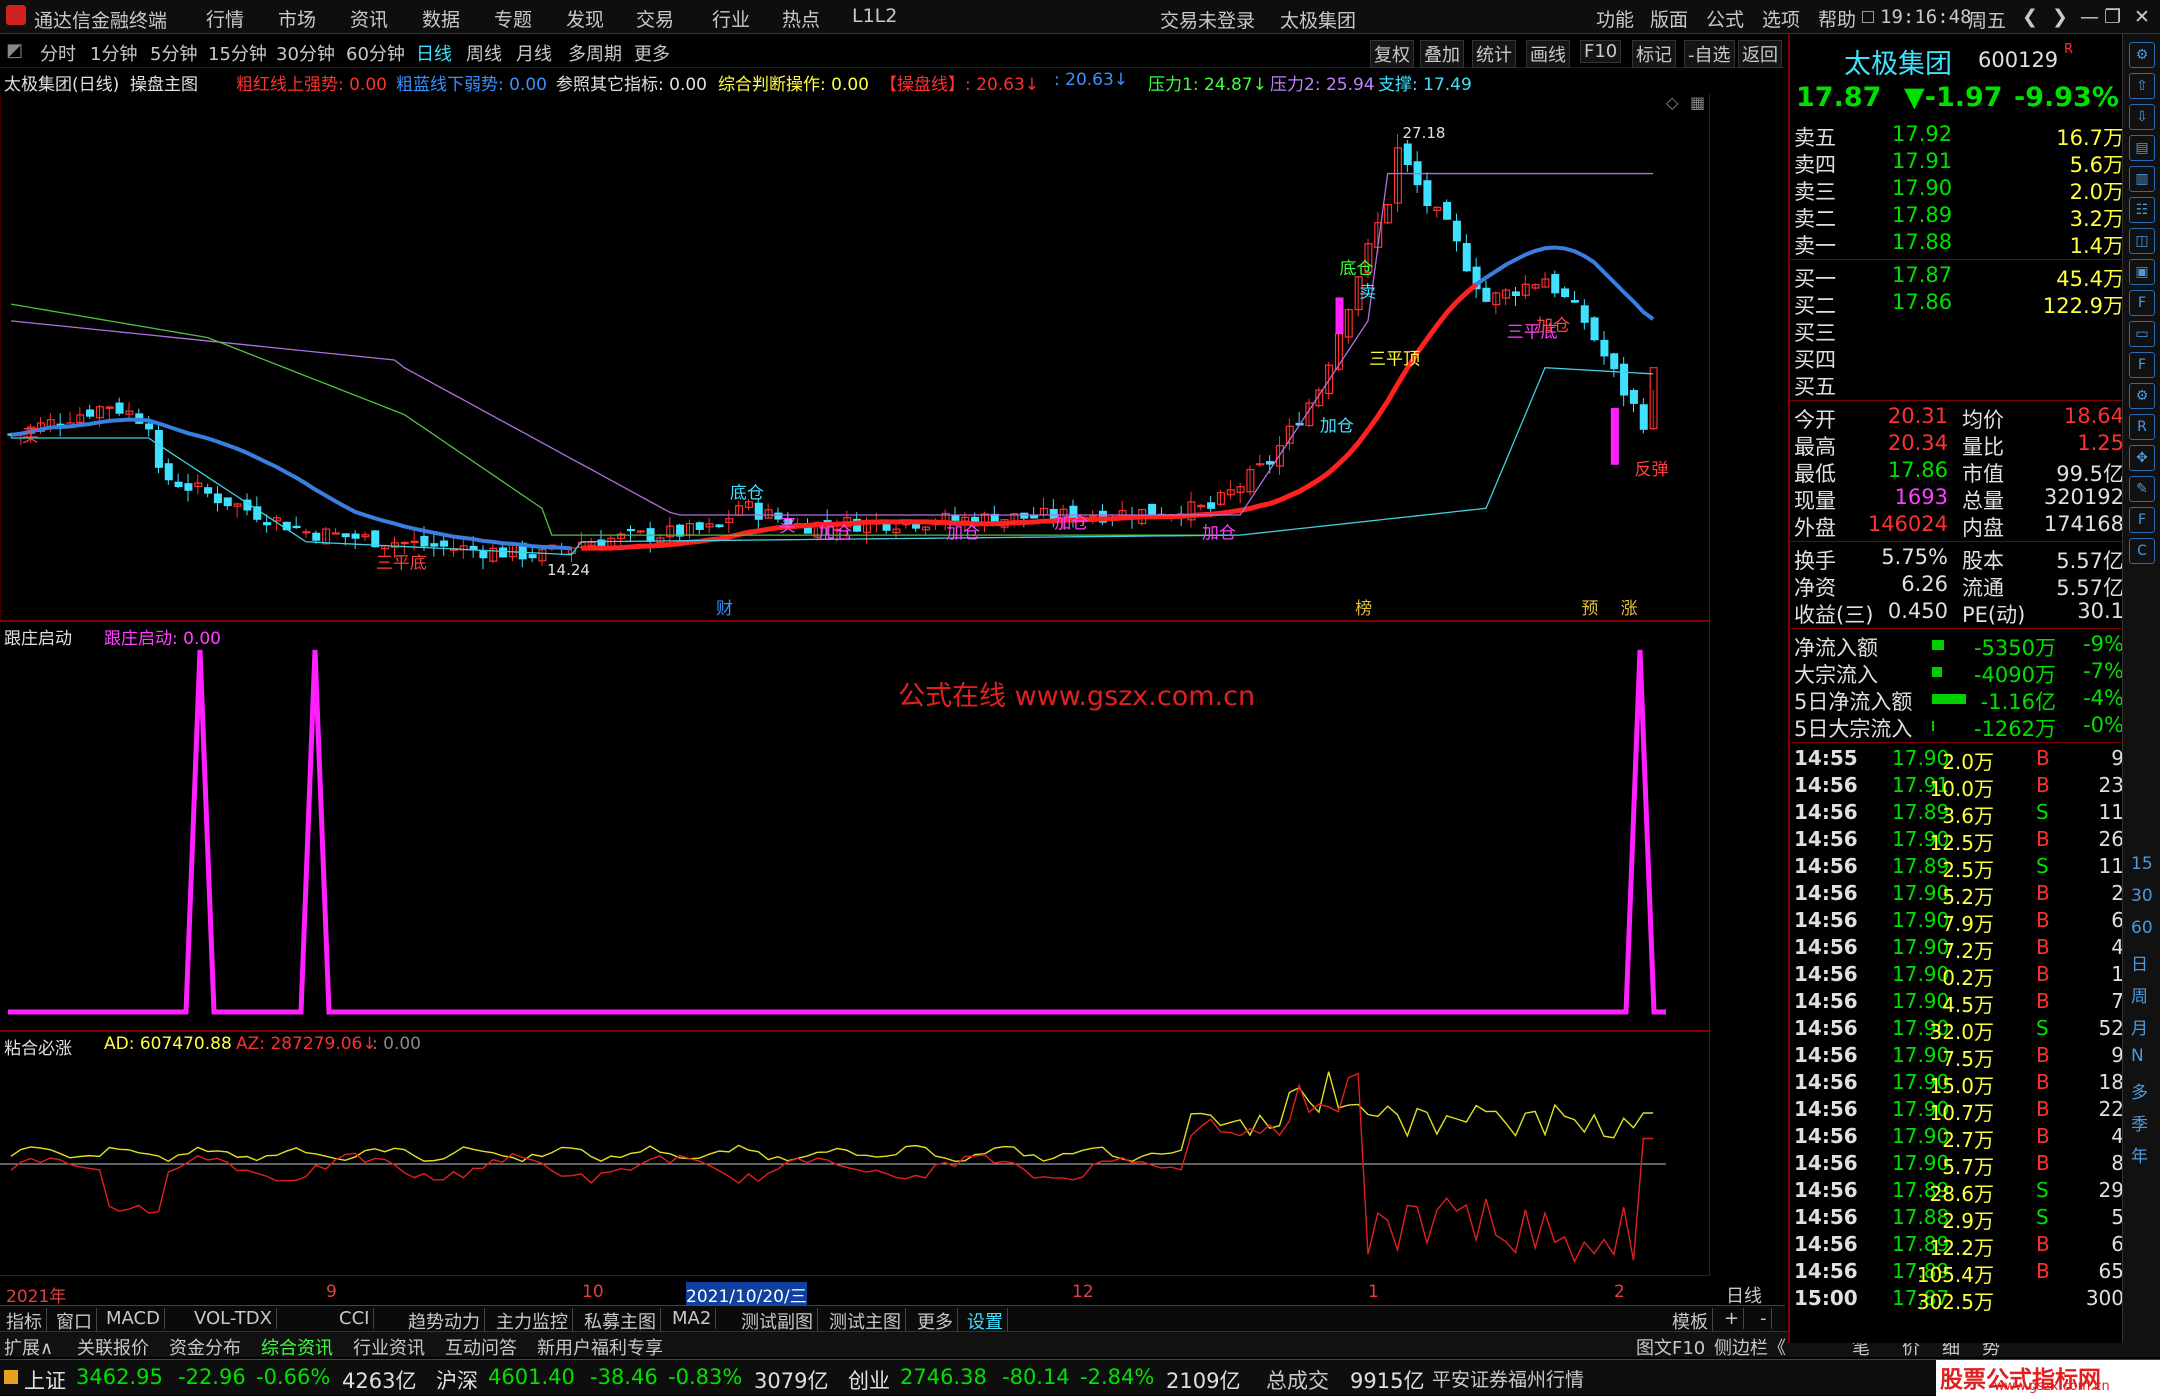  I want to click on index-name-1: 沪深, so click(457, 1380).